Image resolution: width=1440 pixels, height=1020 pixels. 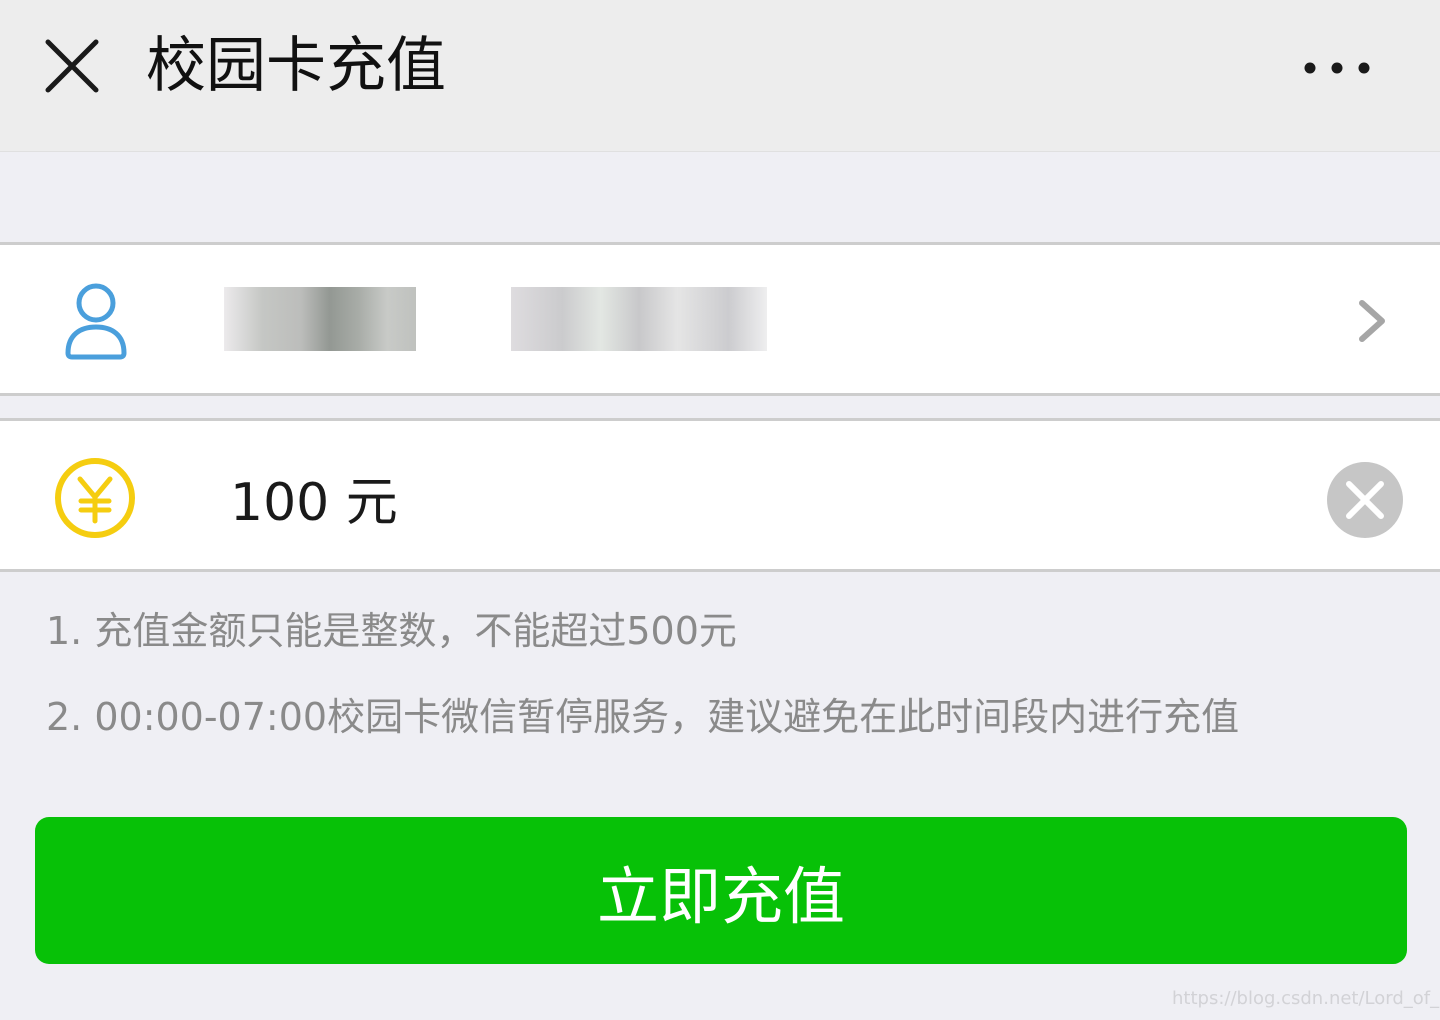 What do you see at coordinates (1338, 68) in the screenshot?
I see `more-icon` at bounding box center [1338, 68].